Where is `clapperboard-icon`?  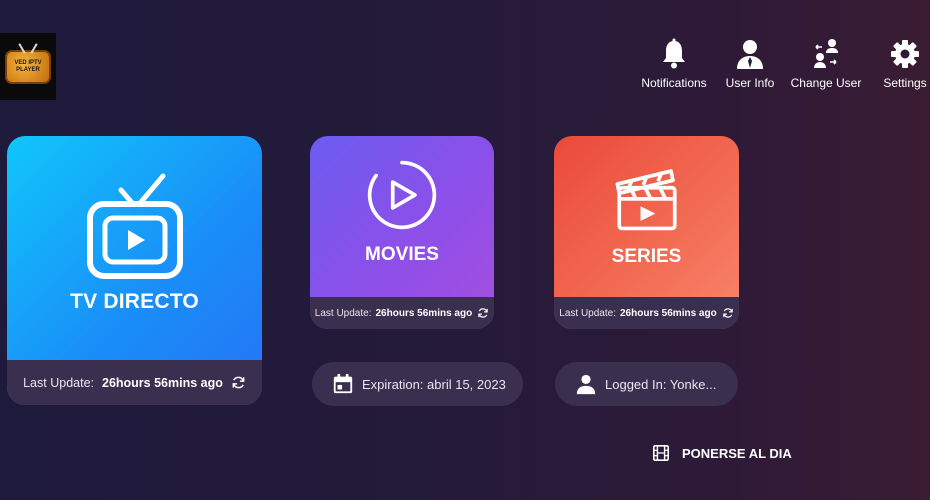
clapperboard-icon is located at coordinates (646, 200).